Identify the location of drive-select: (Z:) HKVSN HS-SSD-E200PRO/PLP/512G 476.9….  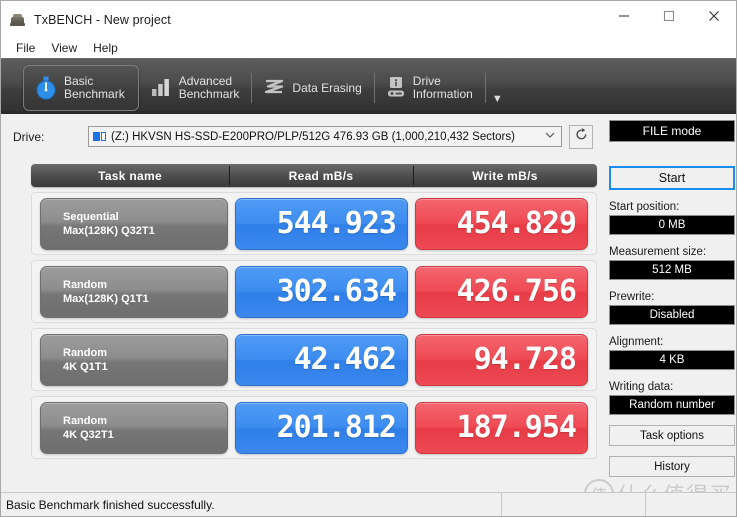
(325, 136).